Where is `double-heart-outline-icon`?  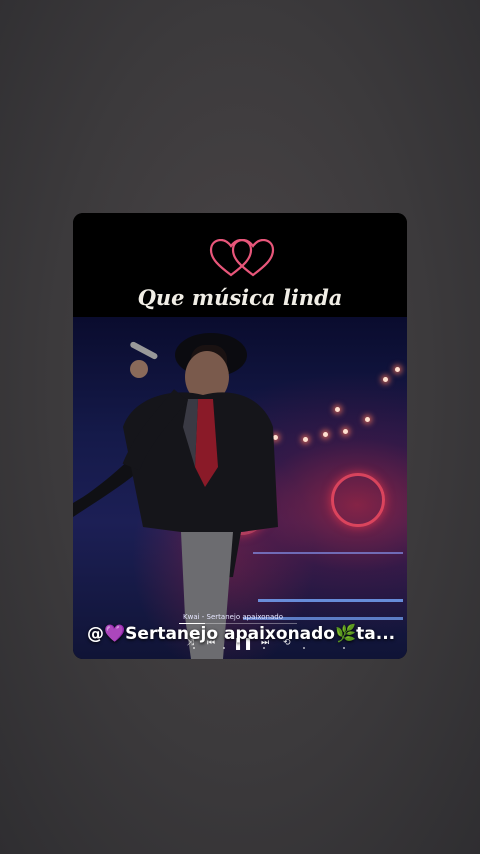 double-heart-outline-icon is located at coordinates (242, 258).